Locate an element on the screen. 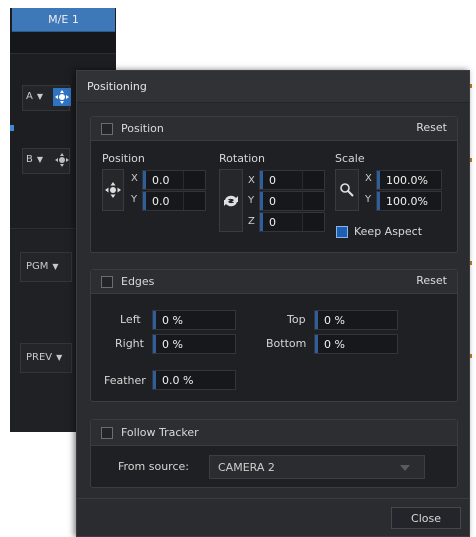  scale-y-axis-label: Y is located at coordinates (368, 199).